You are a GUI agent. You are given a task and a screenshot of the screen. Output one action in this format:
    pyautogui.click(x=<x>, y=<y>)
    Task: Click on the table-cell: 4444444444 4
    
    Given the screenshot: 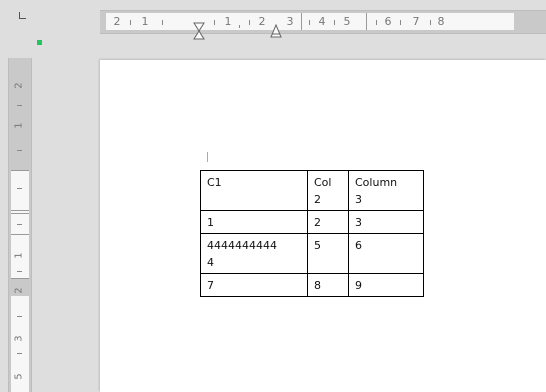 What is the action you would take?
    pyautogui.click(x=254, y=253)
    